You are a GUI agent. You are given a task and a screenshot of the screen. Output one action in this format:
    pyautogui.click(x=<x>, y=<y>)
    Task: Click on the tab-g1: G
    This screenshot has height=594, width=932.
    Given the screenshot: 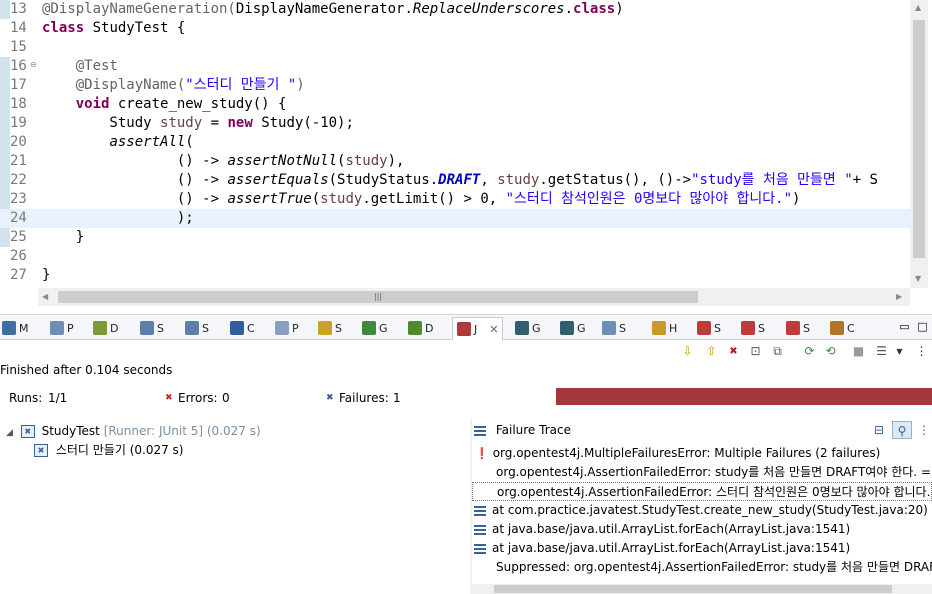 What is the action you would take?
    pyautogui.click(x=375, y=328)
    